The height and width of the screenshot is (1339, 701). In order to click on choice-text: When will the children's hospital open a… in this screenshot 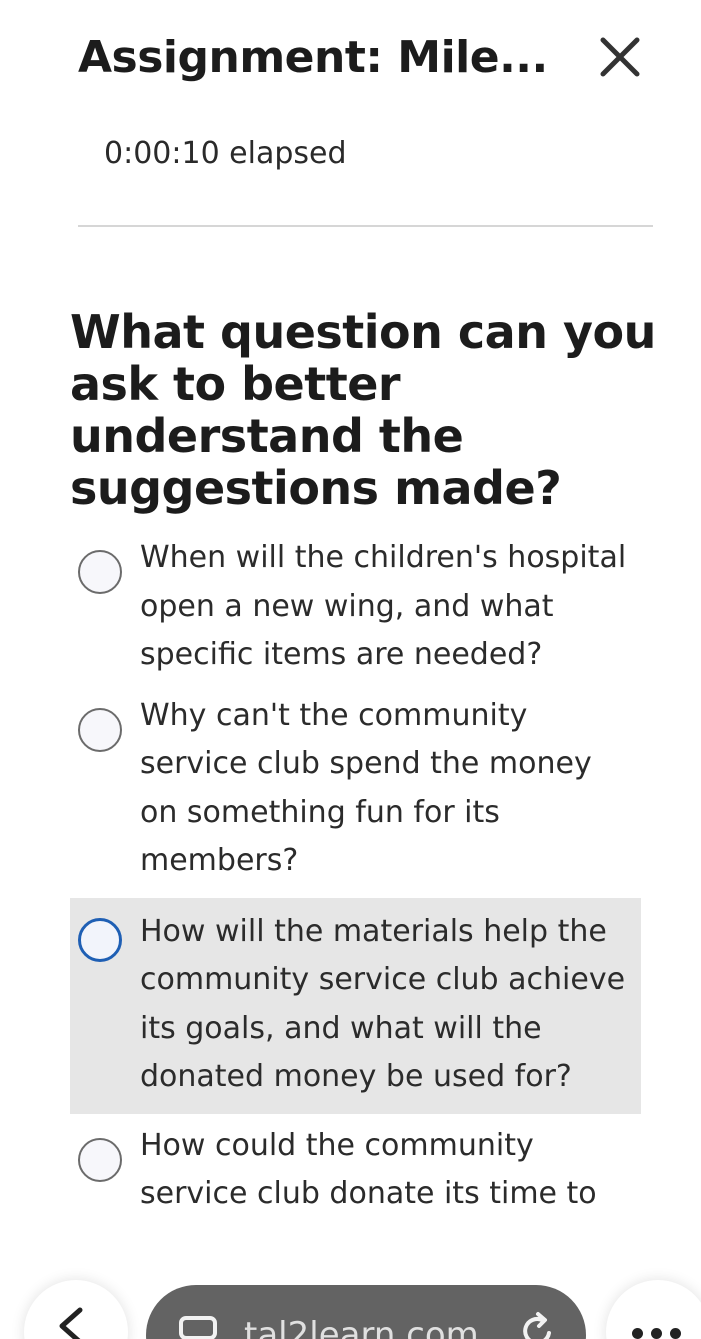, I will do `click(383, 606)`.